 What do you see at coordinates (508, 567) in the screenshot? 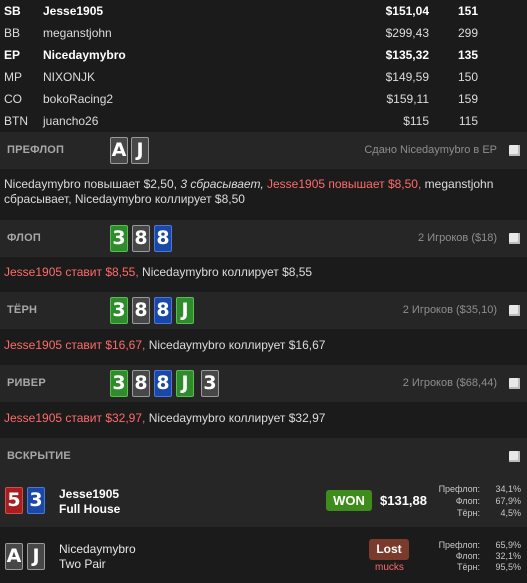
I see `equity-value: 95,5%` at bounding box center [508, 567].